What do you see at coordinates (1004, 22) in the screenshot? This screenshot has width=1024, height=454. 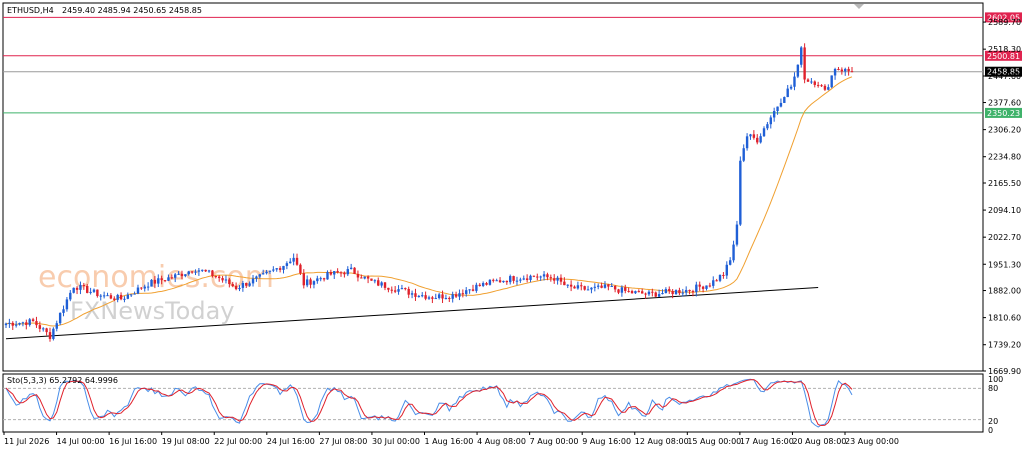 I see `y-tick-label: 2589.70` at bounding box center [1004, 22].